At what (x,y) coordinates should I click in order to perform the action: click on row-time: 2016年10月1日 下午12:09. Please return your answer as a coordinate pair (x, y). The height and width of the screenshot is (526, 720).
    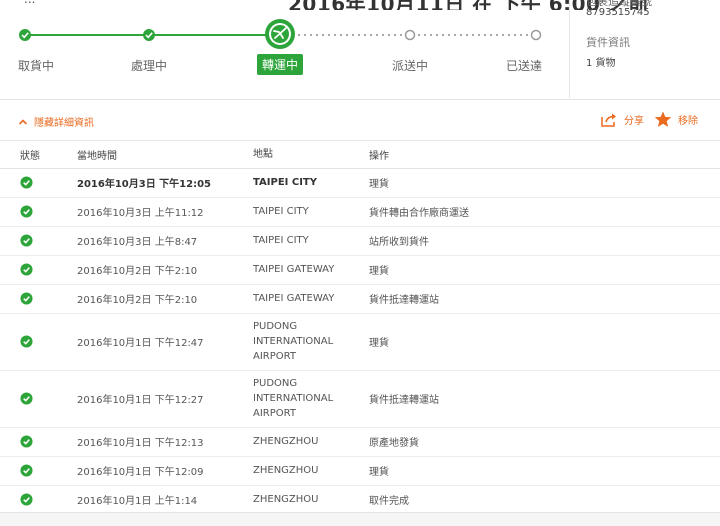
    Looking at the image, I should click on (165, 471).